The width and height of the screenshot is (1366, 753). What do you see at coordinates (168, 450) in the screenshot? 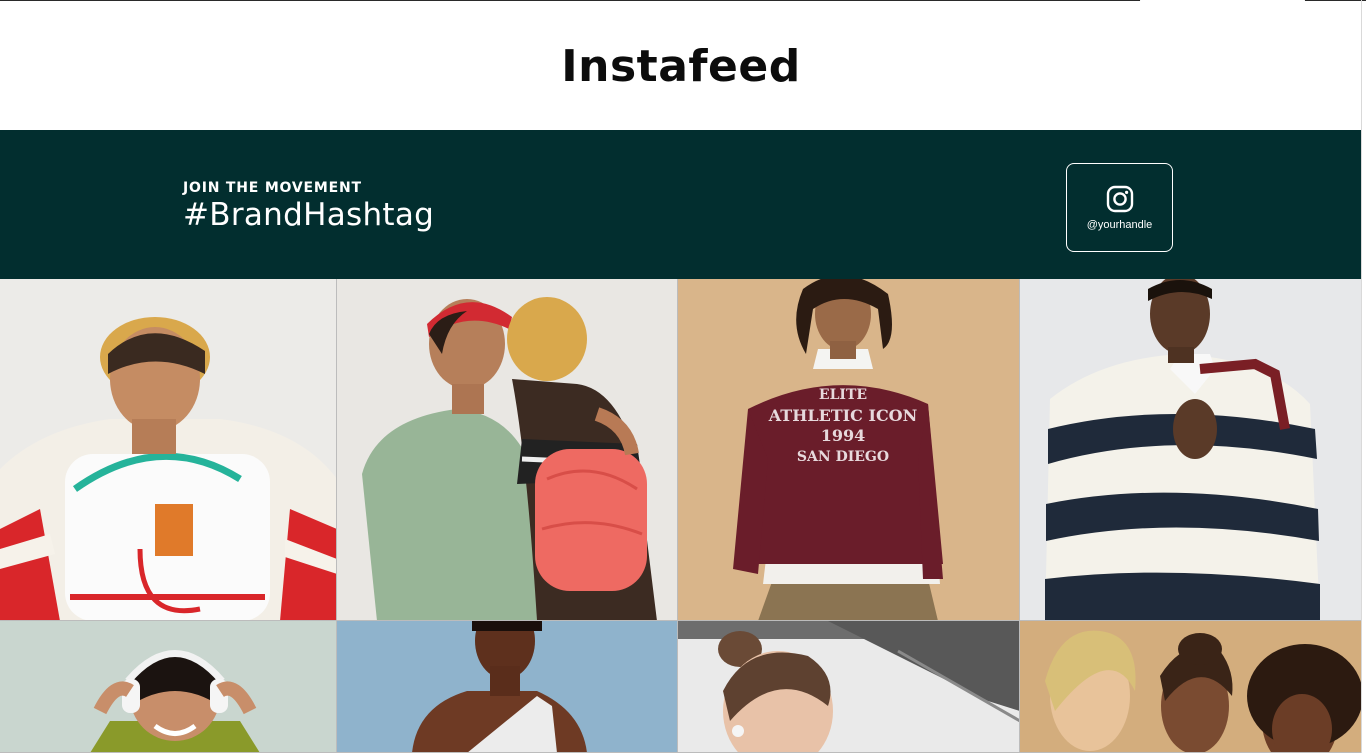
I see `feed-post-boy-white-backpack` at bounding box center [168, 450].